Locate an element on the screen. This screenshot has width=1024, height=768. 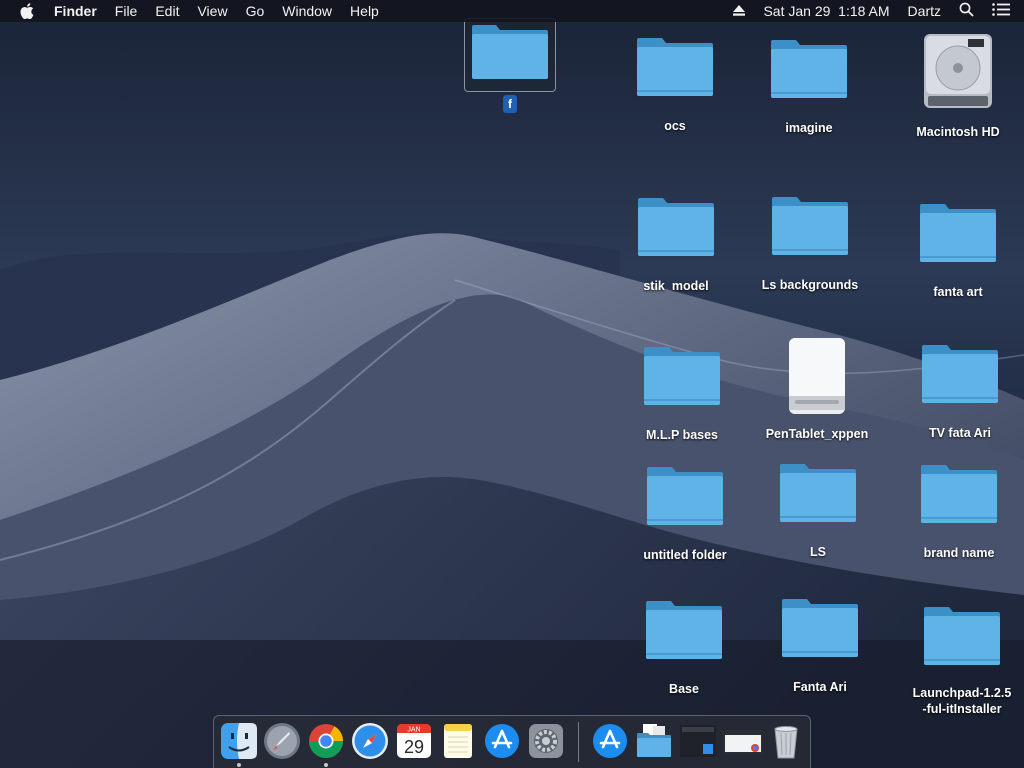
desktop-folder-ls: LS is located at coordinates (818, 509).